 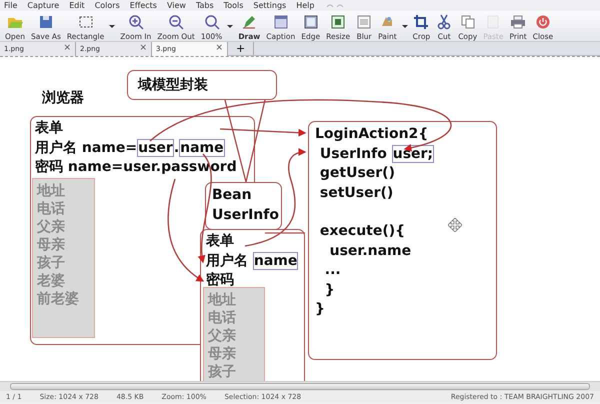 I want to click on list-item-text: 老婆, so click(x=51, y=281).